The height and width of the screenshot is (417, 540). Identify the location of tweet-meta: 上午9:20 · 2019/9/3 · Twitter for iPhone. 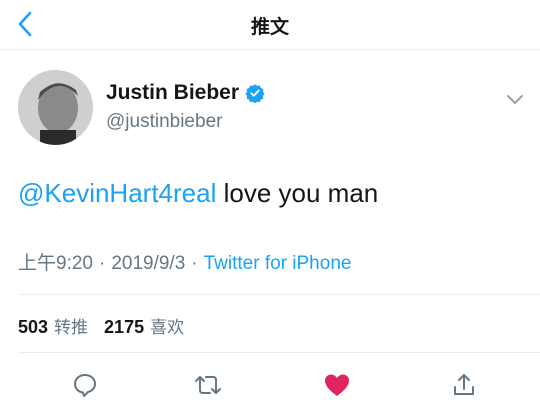
(184, 261).